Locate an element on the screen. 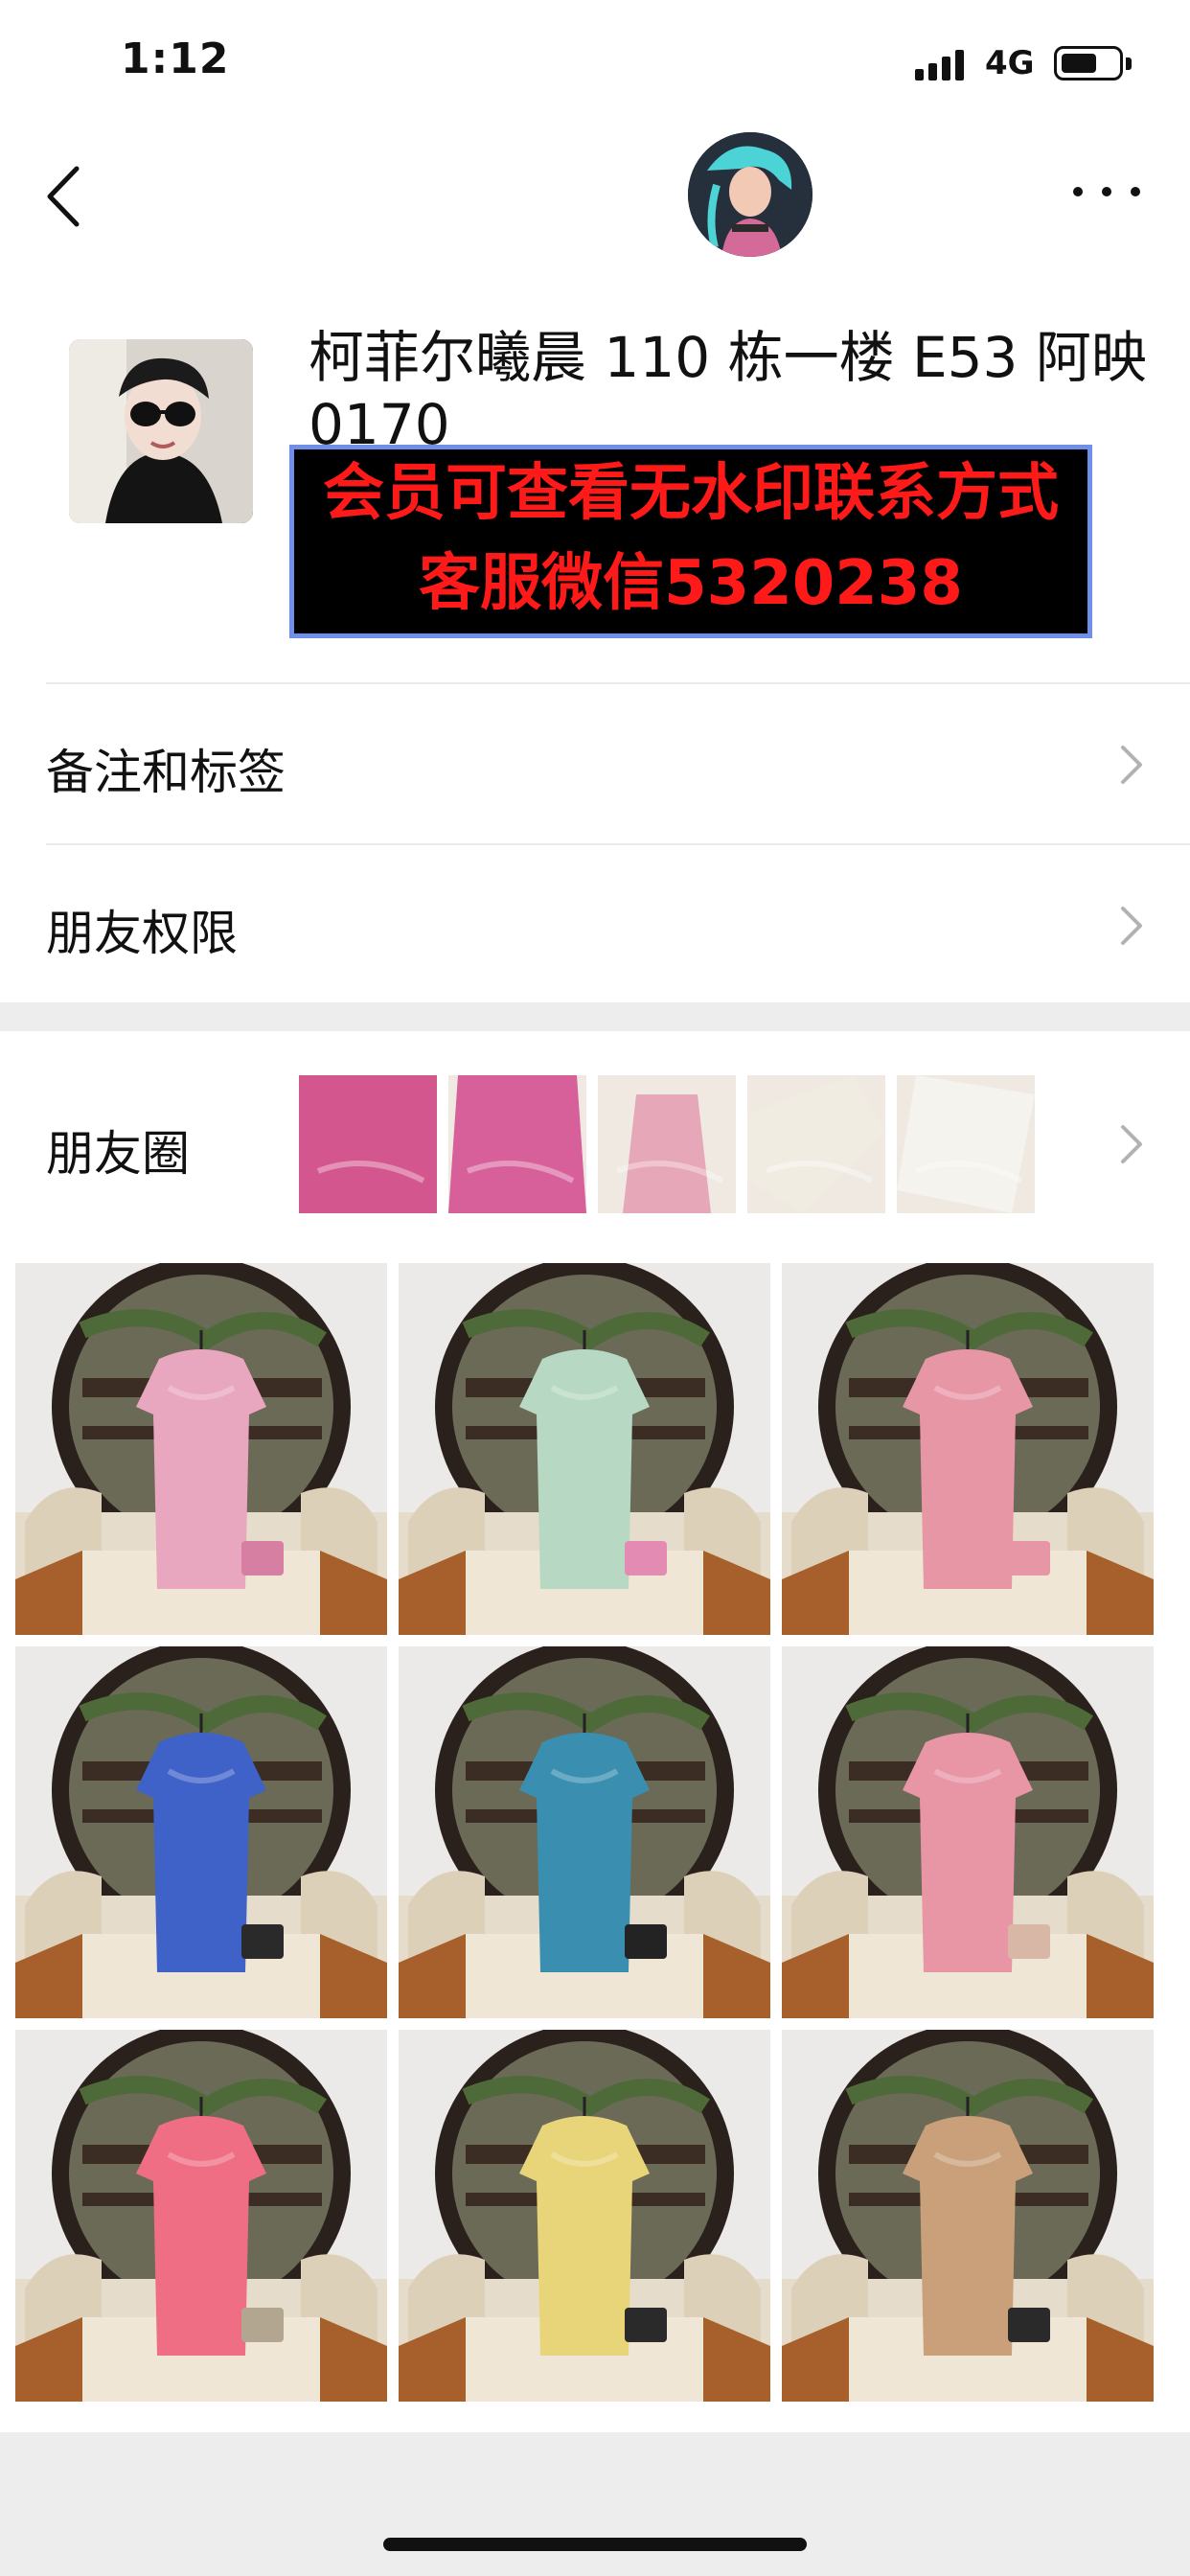 The image size is (1190, 2576). battery-icon is located at coordinates (1089, 63).